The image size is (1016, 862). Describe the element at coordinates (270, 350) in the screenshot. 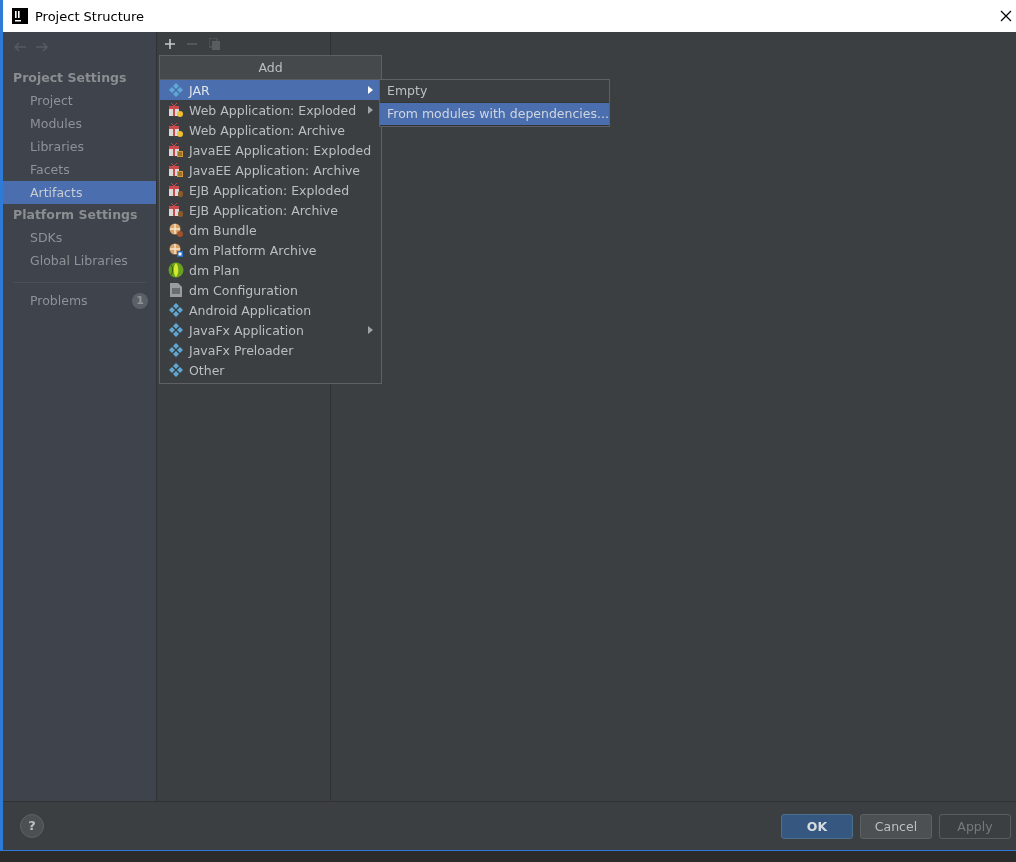

I see `menu-item: JavaFx Preloader` at that location.